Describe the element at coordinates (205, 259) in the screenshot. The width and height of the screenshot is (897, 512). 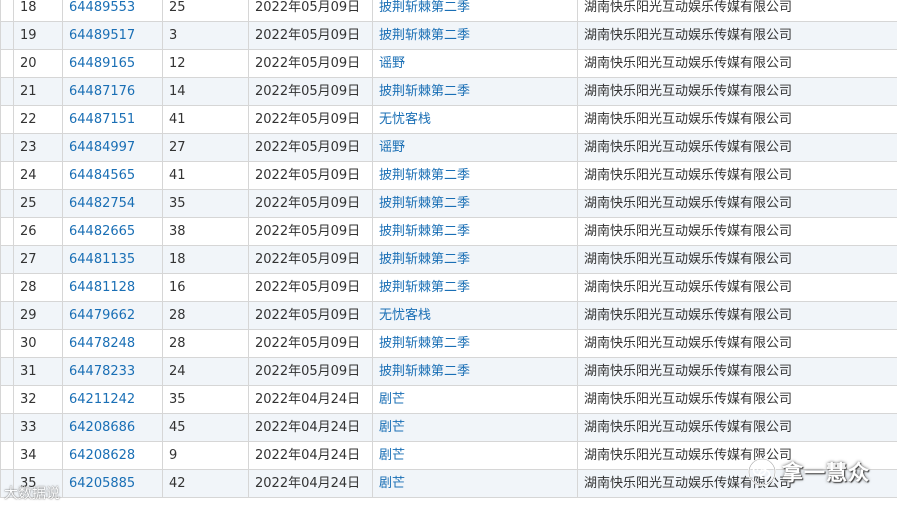
I see `cell-class: 18` at that location.